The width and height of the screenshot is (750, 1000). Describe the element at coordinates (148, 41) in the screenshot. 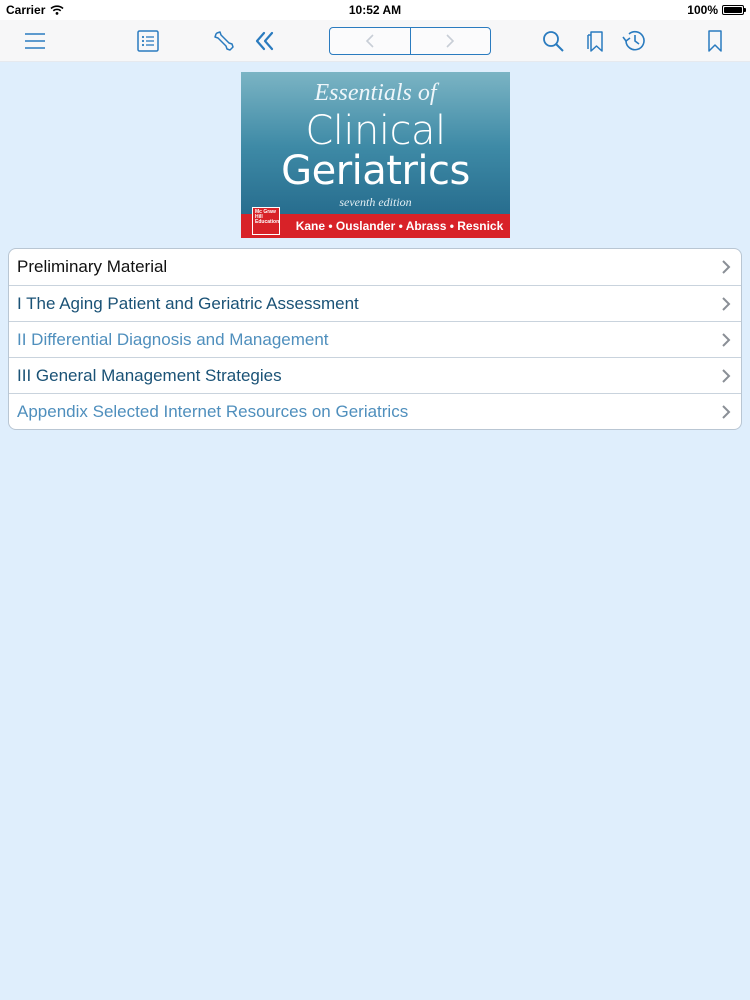

I see `contents-list-icon` at that location.